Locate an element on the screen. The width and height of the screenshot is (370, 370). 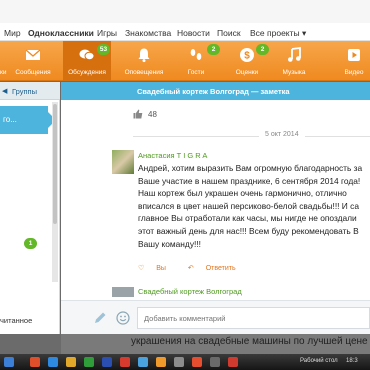
unread-badge: 1 is located at coordinates (30, 243).